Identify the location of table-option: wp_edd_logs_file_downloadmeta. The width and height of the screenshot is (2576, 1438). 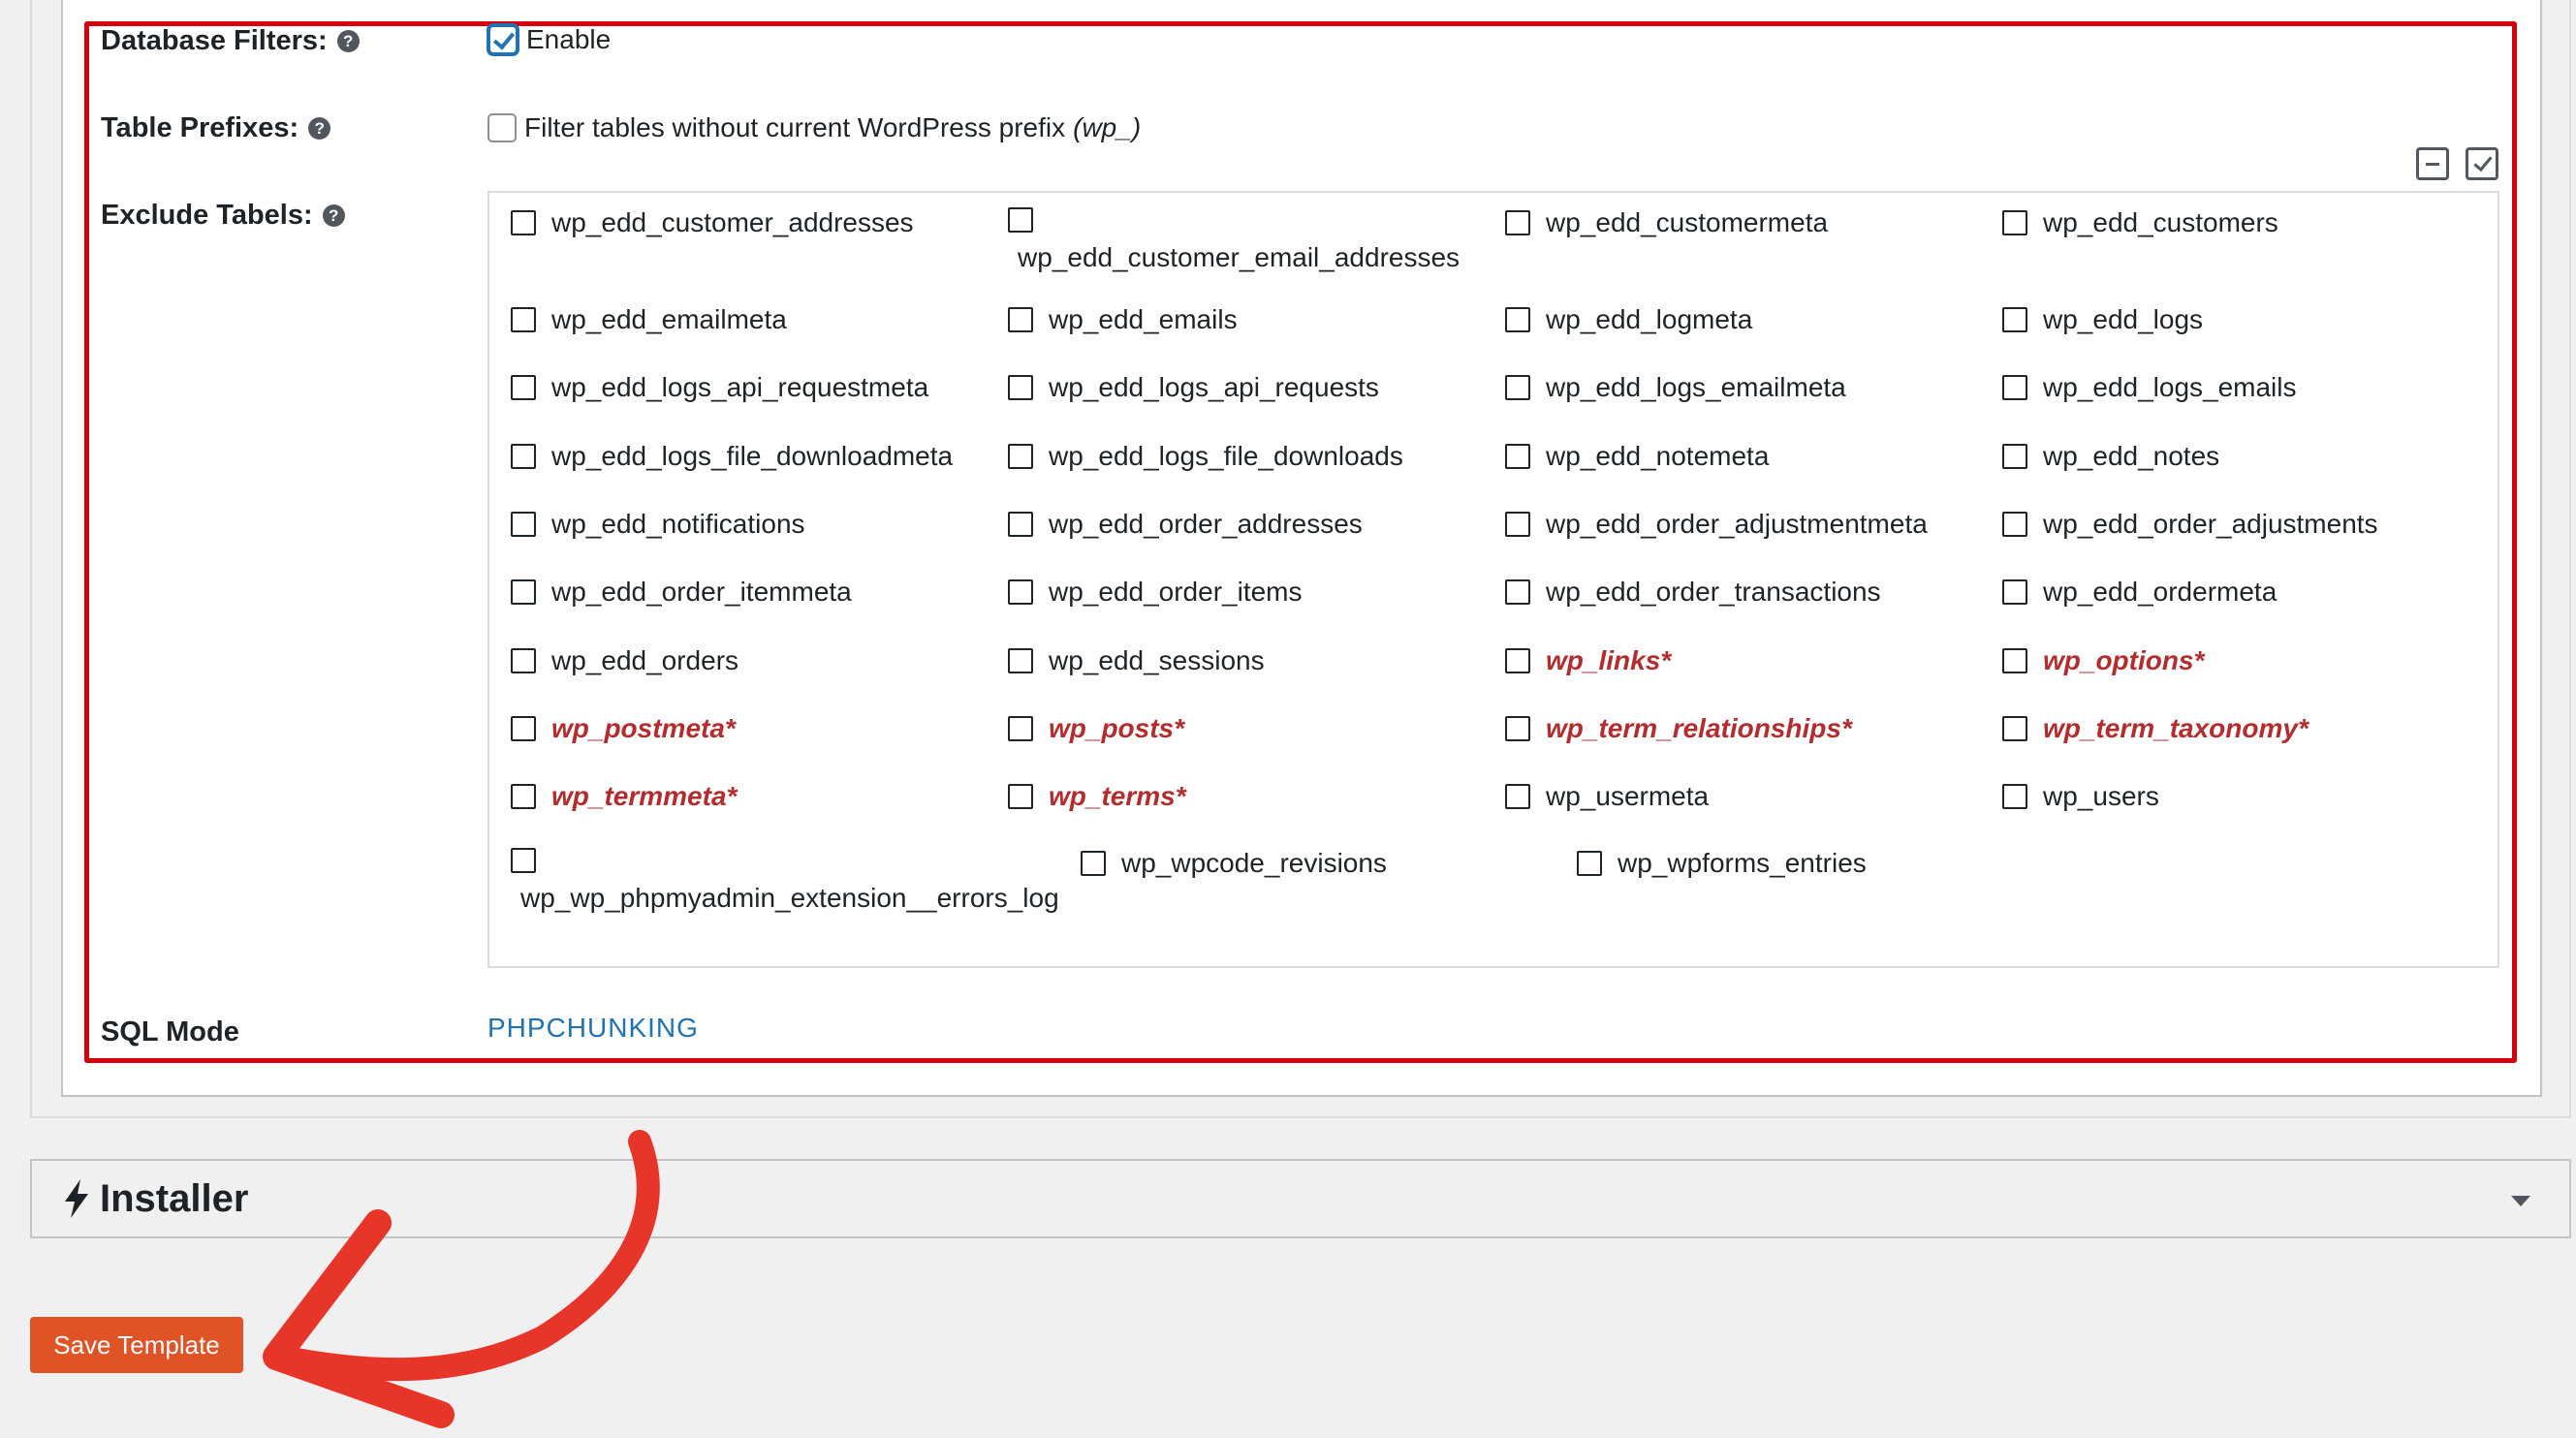
(732, 456).